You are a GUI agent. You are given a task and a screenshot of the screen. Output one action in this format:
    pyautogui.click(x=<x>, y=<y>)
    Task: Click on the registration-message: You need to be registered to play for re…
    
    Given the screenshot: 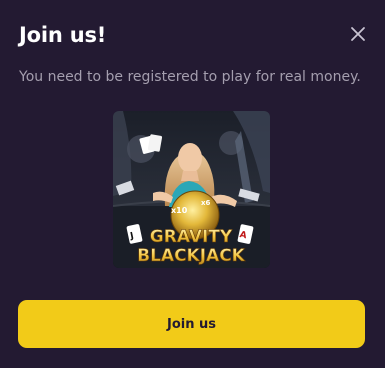 What is the action you would take?
    pyautogui.click(x=190, y=77)
    